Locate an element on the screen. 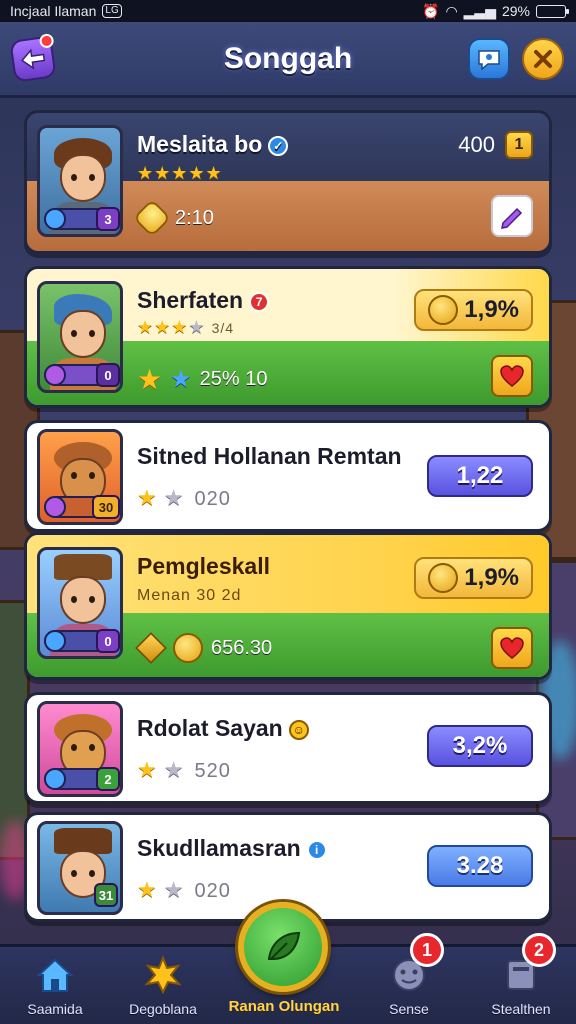 The image size is (576, 1024). alarm-icon: ⏰ is located at coordinates (431, 10).